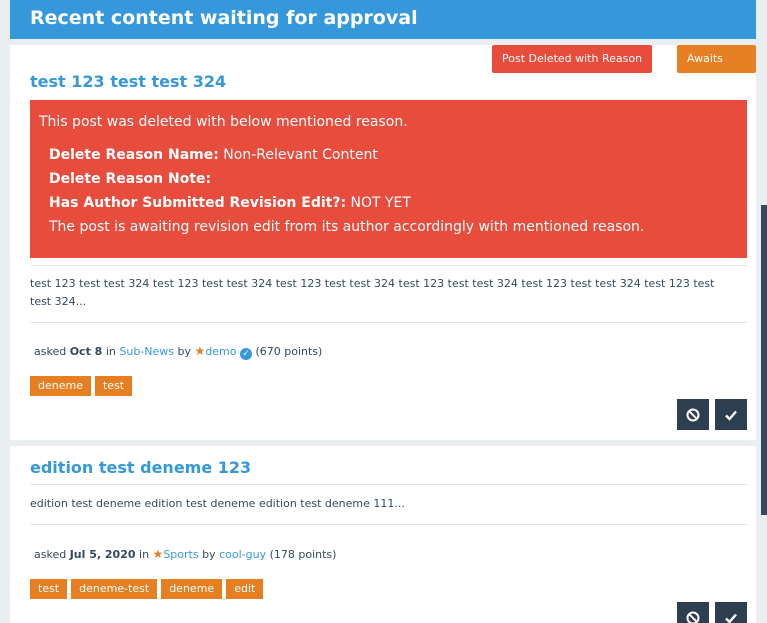 The height and width of the screenshot is (623, 767). What do you see at coordinates (103, 554) in the screenshot?
I see `meta-date: Jul 5, 2020` at bounding box center [103, 554].